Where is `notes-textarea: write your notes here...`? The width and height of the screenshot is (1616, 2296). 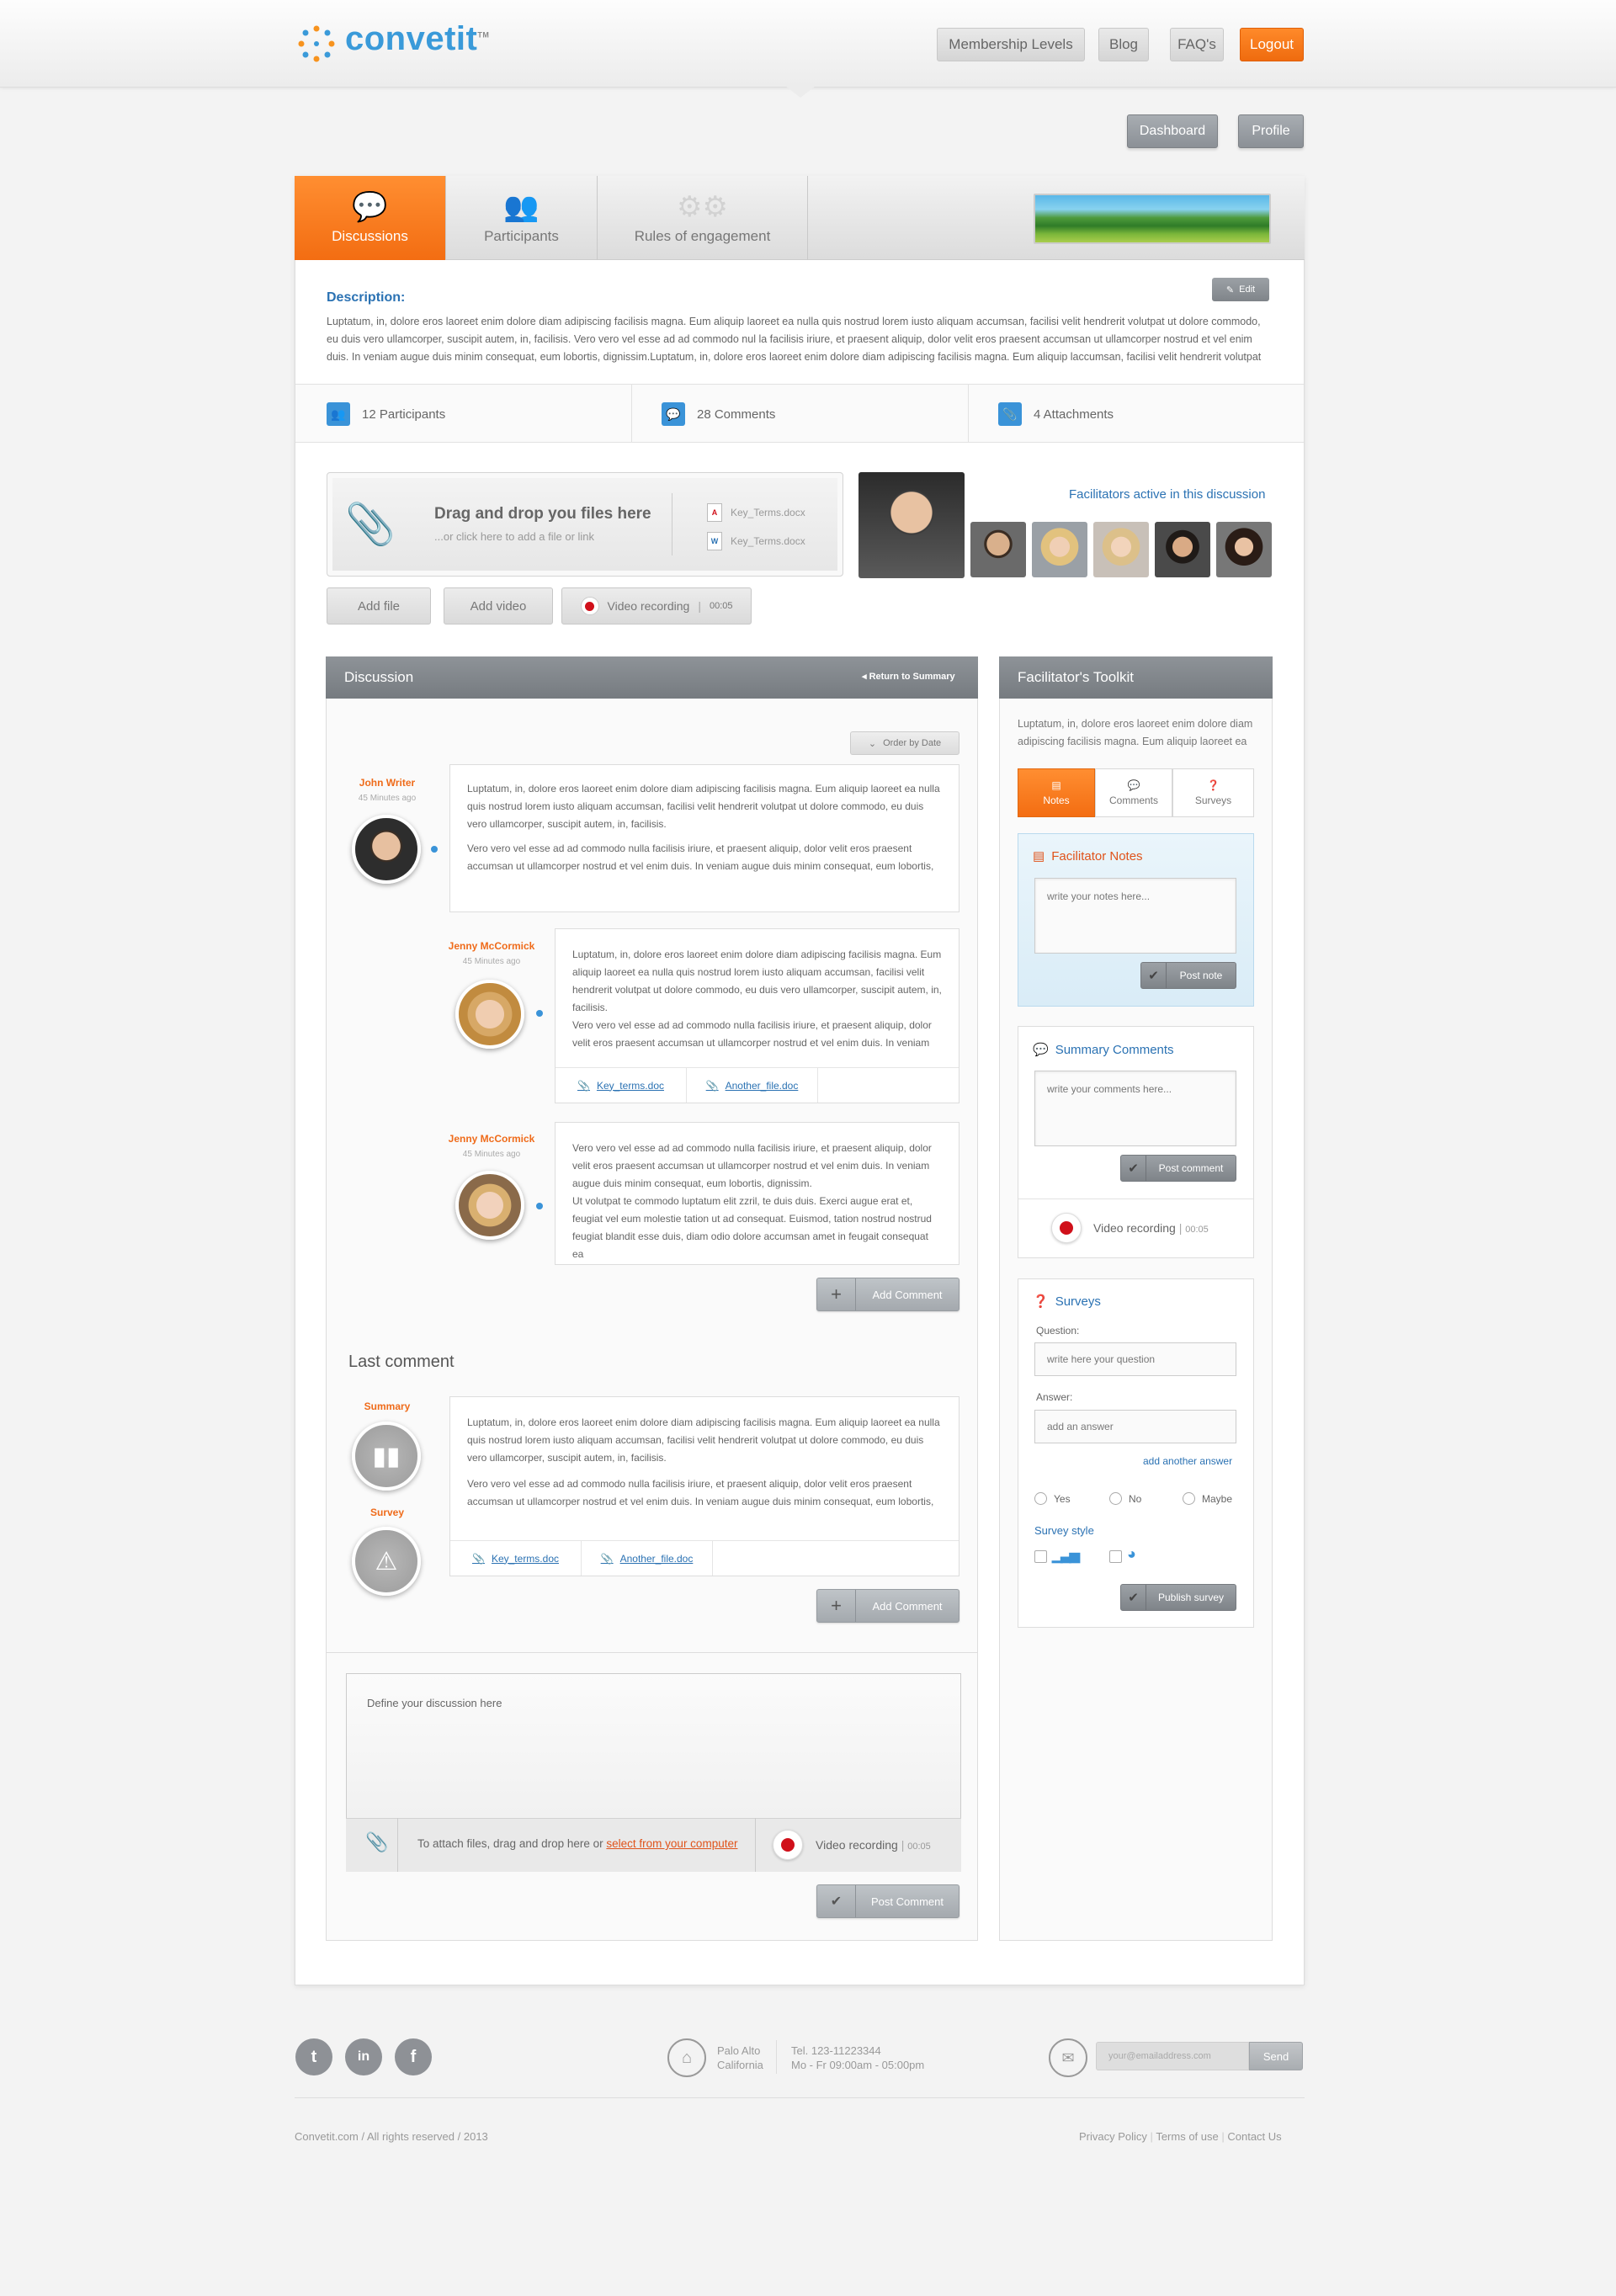
notes-textarea: write your notes here... is located at coordinates (1135, 916).